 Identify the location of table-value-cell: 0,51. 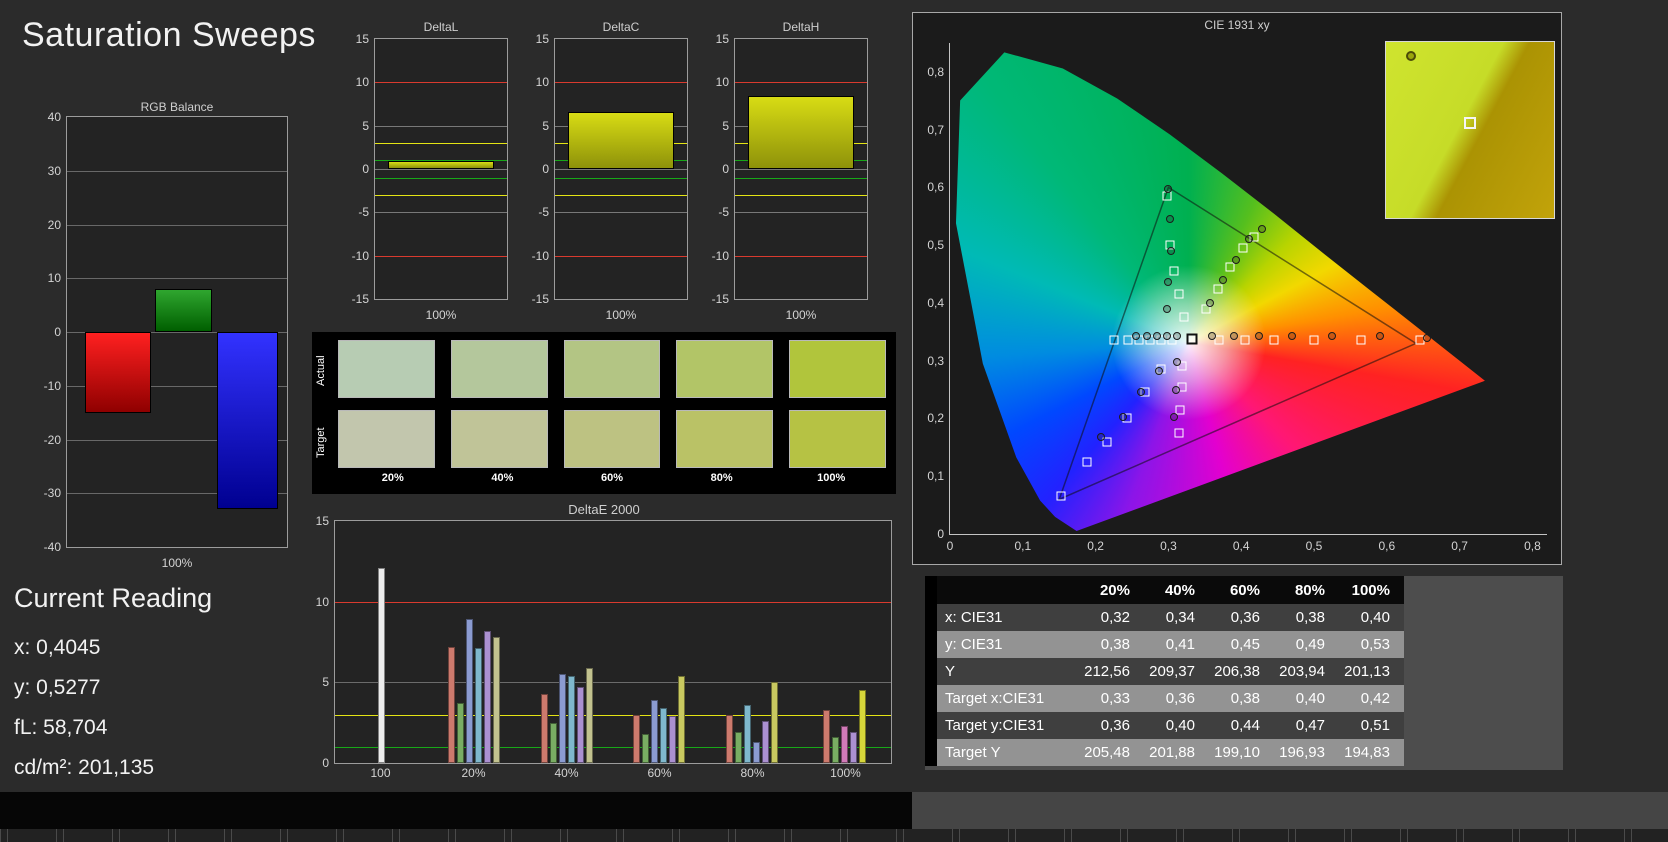
(1375, 725).